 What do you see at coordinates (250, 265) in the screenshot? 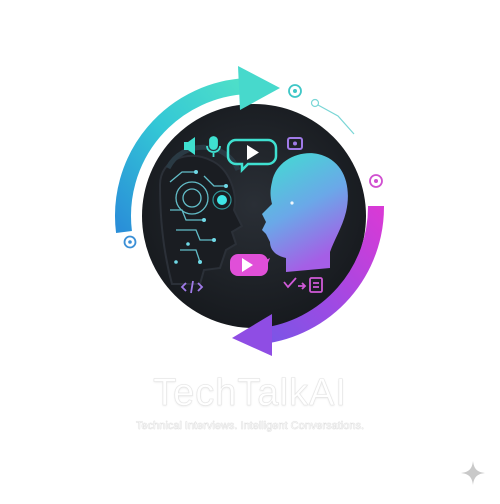
I see `play-bubble-pink-icon` at bounding box center [250, 265].